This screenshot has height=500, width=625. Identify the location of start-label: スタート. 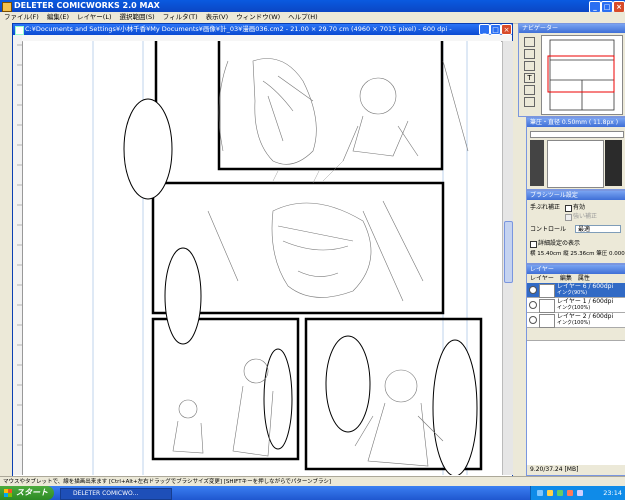
(32, 492).